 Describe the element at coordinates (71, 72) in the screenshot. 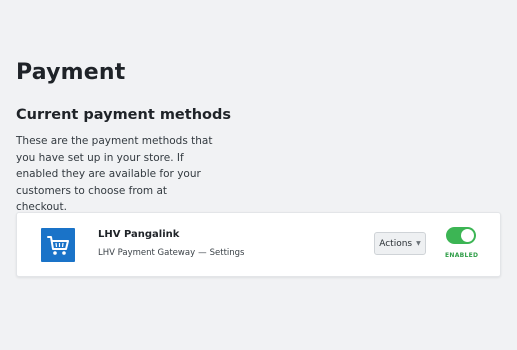

I see `page-title: Payment` at that location.